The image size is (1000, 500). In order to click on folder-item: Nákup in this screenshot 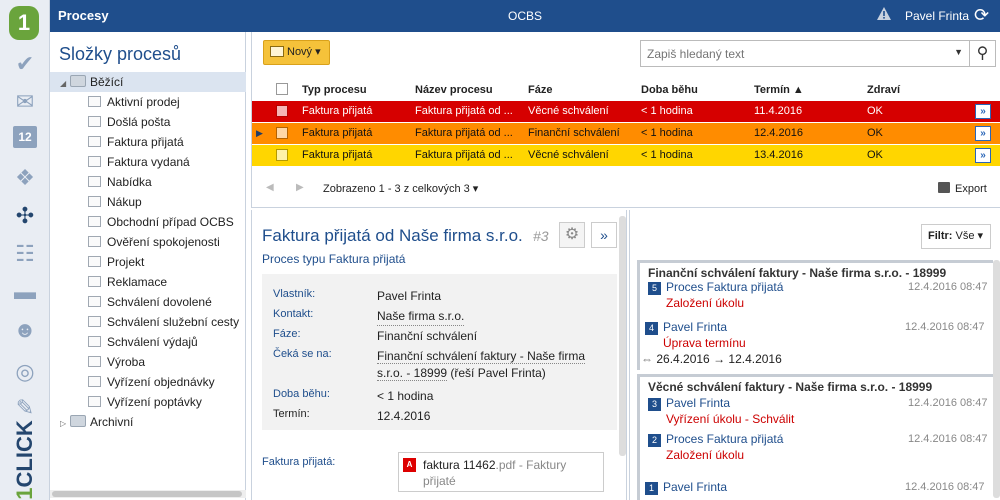, I will do `click(148, 202)`.